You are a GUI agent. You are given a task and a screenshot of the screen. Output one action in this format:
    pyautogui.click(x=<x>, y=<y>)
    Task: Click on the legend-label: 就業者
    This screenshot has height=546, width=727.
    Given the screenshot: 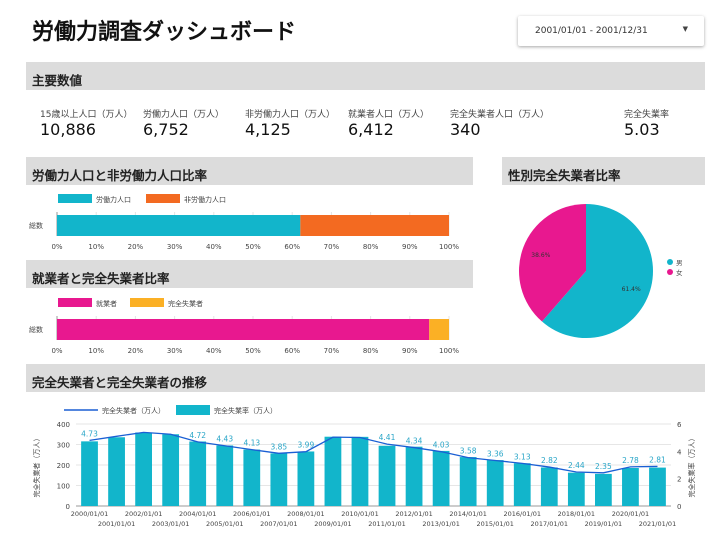 What is the action you would take?
    pyautogui.click(x=106, y=303)
    